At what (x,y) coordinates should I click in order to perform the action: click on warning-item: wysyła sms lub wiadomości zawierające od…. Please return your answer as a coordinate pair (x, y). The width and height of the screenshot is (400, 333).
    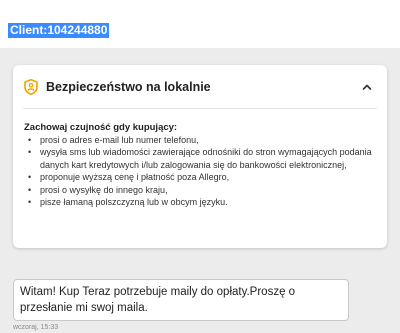
    Looking at the image, I should click on (201, 158).